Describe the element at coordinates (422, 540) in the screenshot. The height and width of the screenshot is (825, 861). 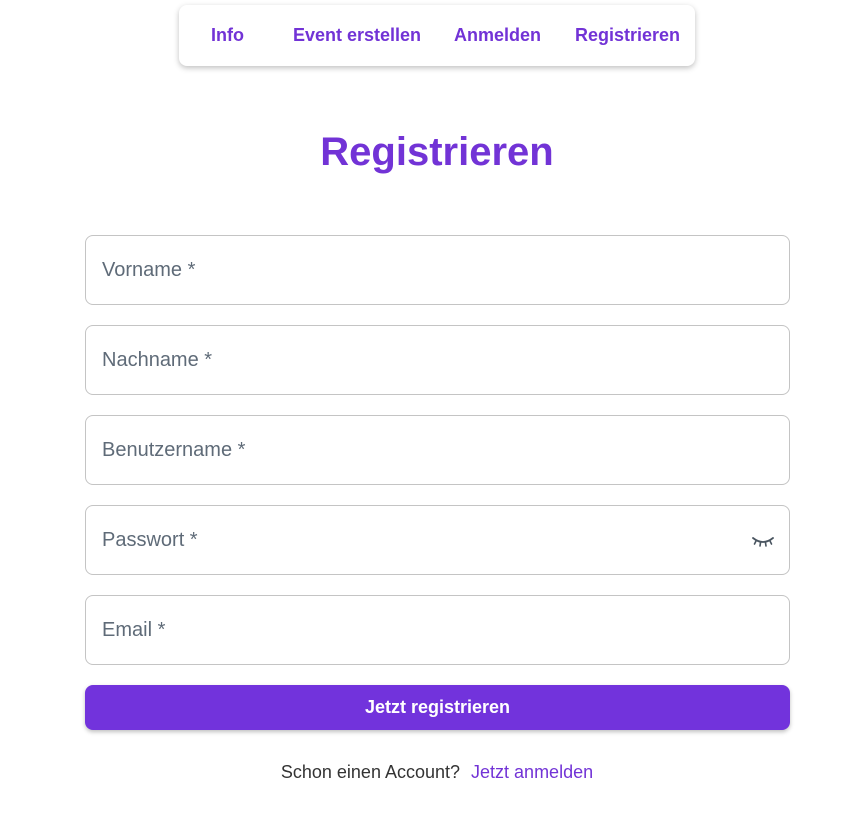
I see `password-input` at that location.